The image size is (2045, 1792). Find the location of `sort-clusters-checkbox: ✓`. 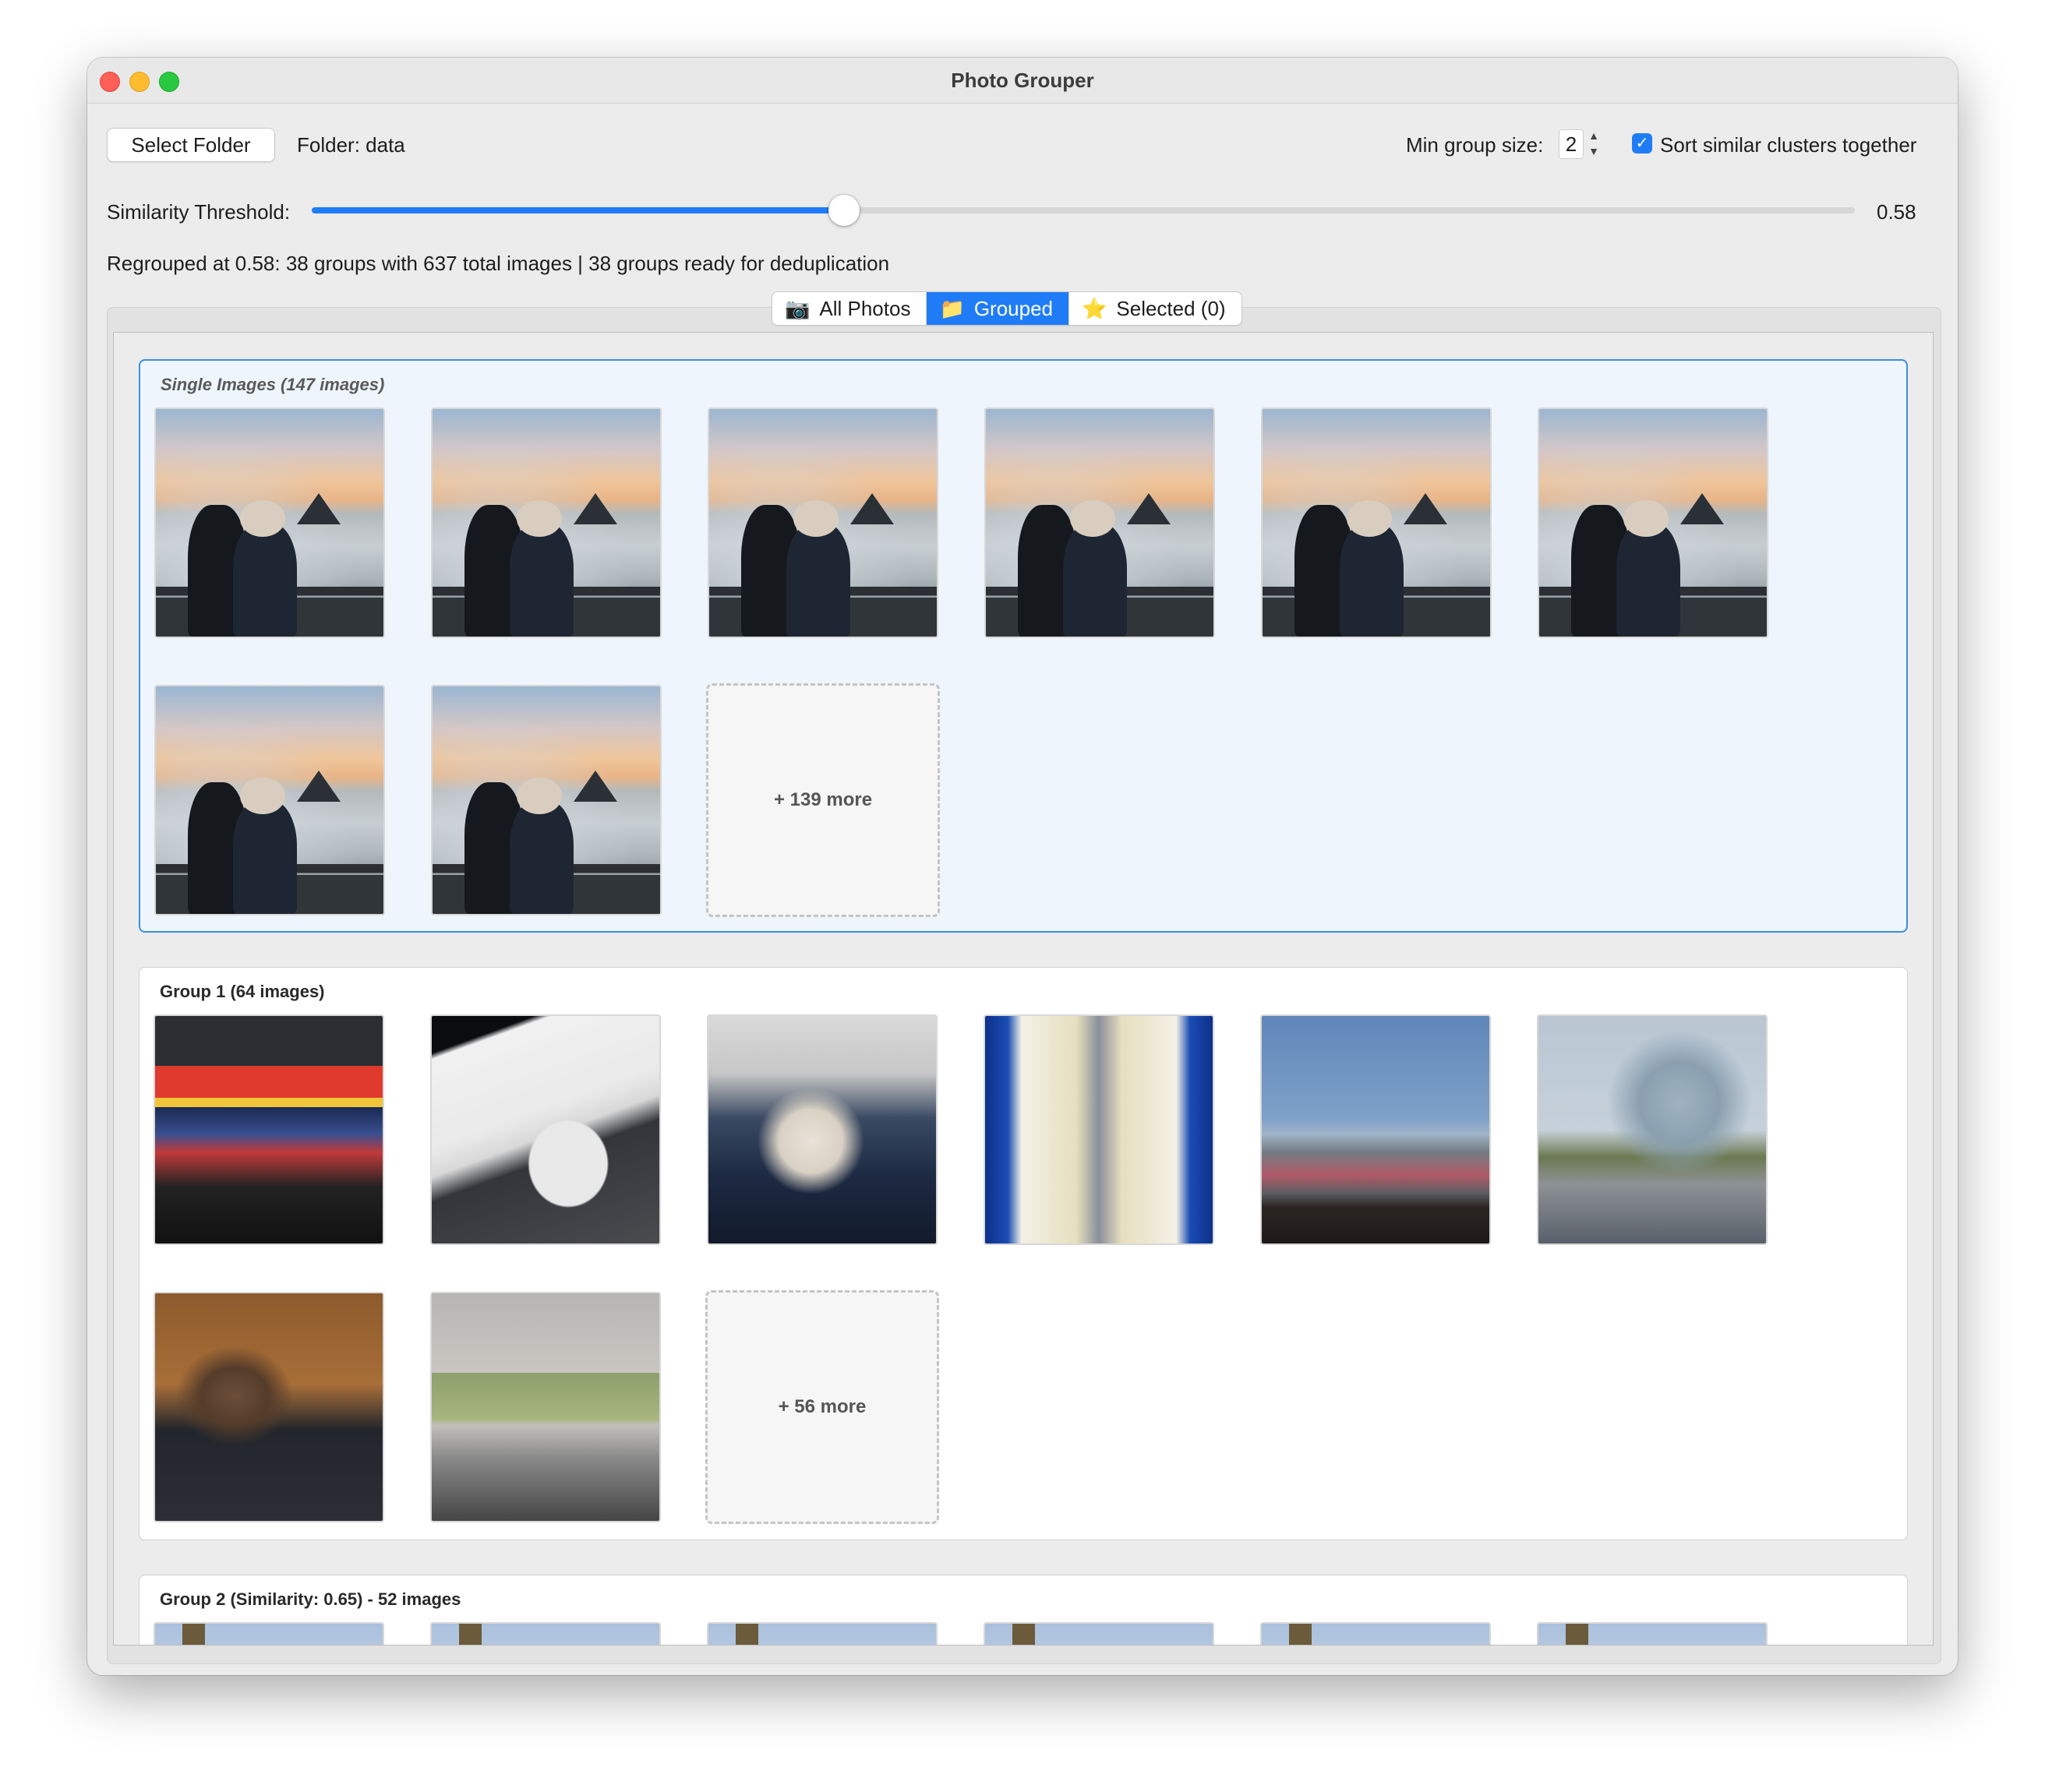

sort-clusters-checkbox: ✓ is located at coordinates (1642, 143).